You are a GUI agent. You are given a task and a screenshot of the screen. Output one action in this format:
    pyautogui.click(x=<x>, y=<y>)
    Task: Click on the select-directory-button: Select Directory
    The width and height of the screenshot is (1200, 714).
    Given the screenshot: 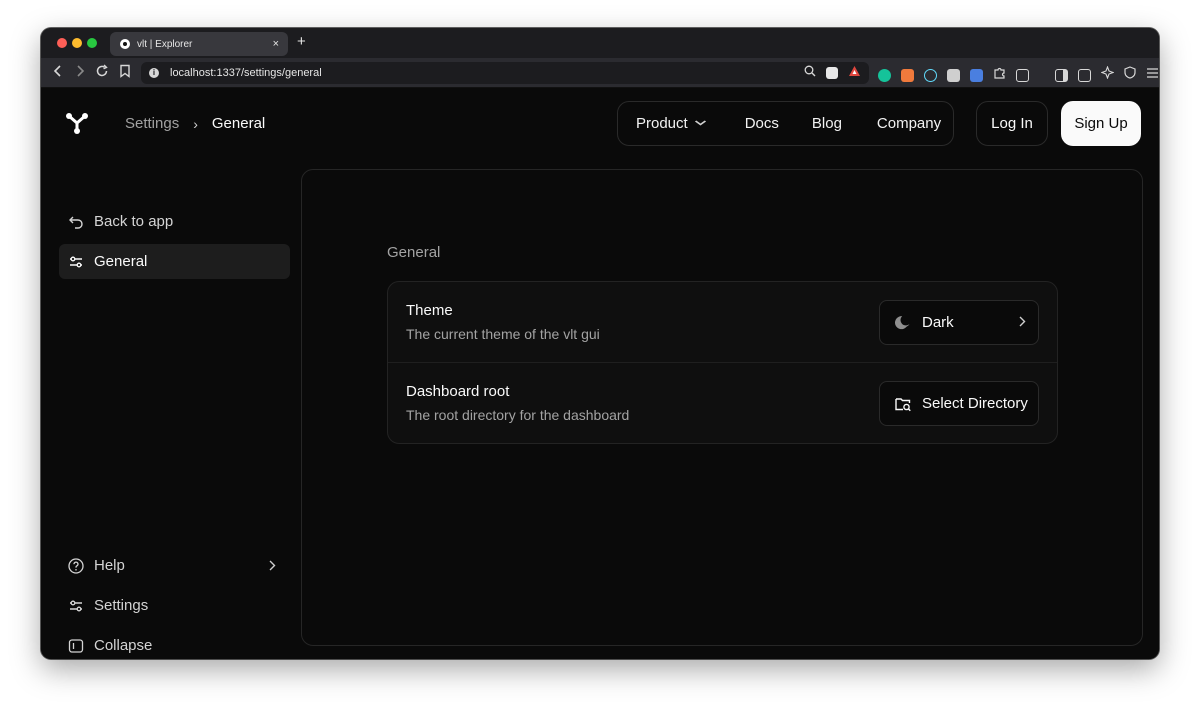 What is the action you would take?
    pyautogui.click(x=959, y=403)
    